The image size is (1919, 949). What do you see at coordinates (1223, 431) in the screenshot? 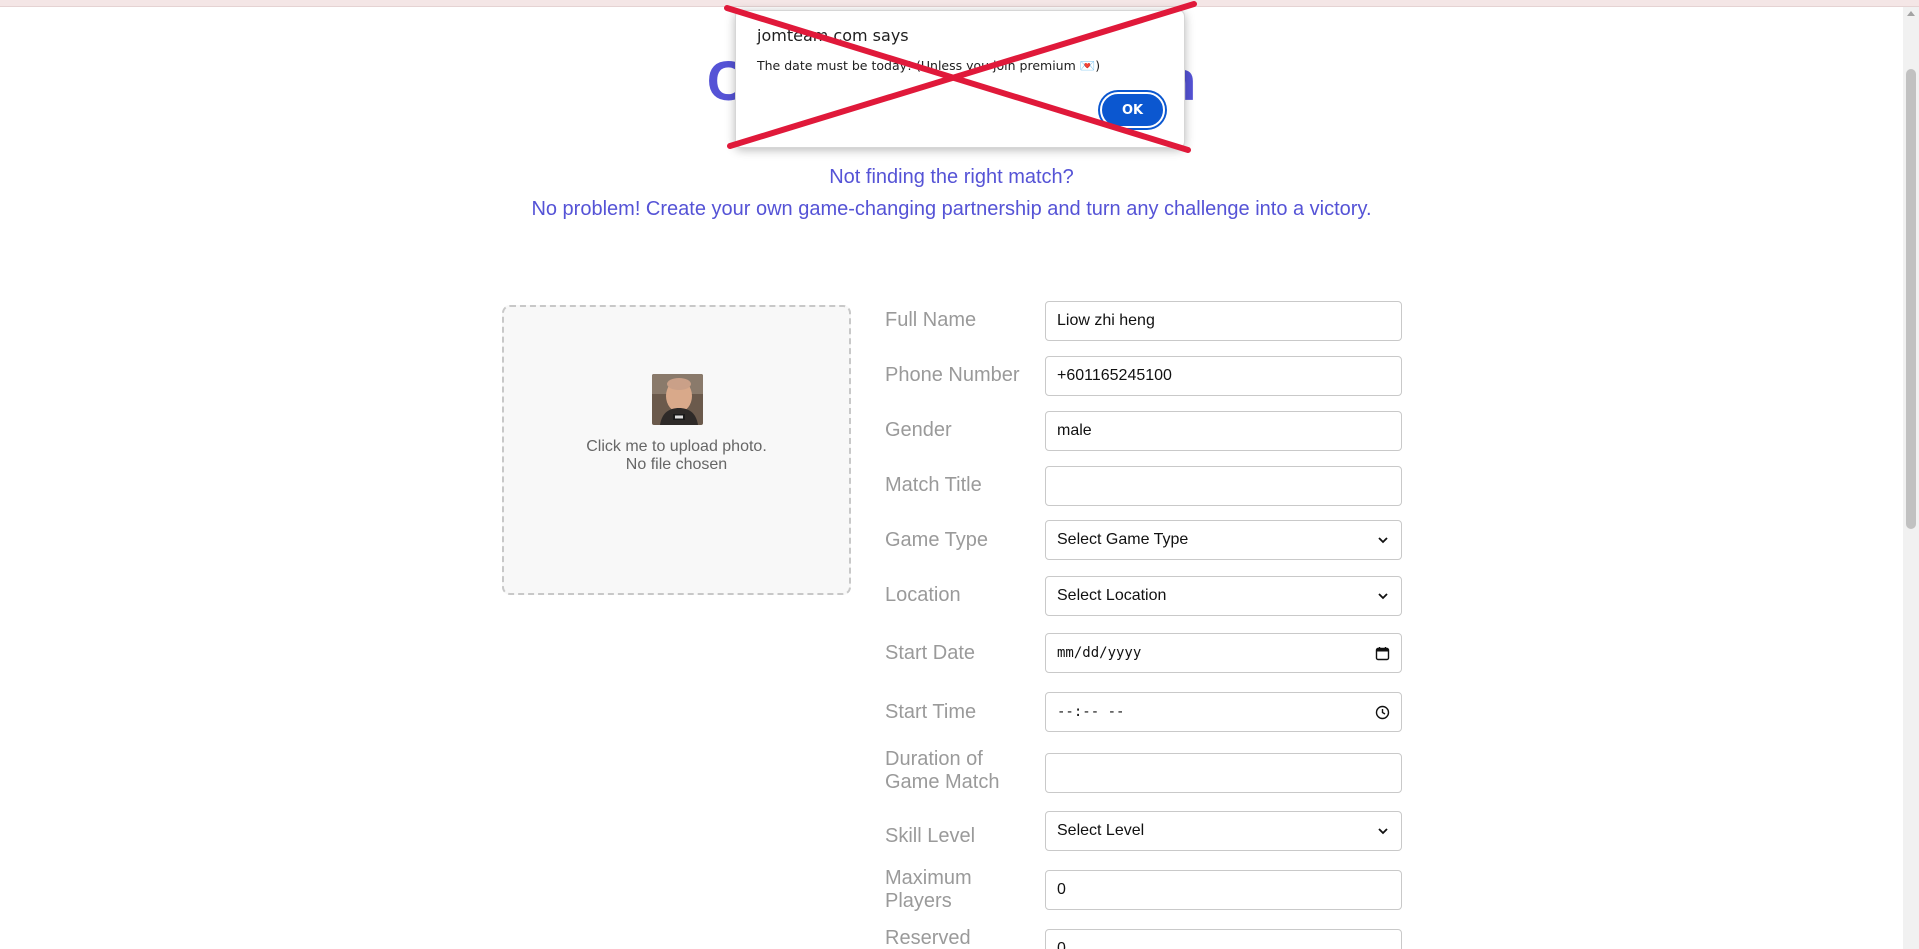
I see `gender-input: male` at bounding box center [1223, 431].